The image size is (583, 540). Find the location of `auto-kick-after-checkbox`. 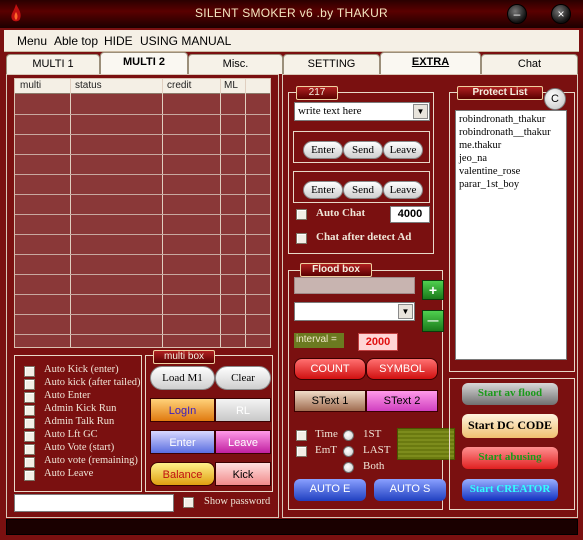

auto-kick-after-checkbox is located at coordinates (29, 384).